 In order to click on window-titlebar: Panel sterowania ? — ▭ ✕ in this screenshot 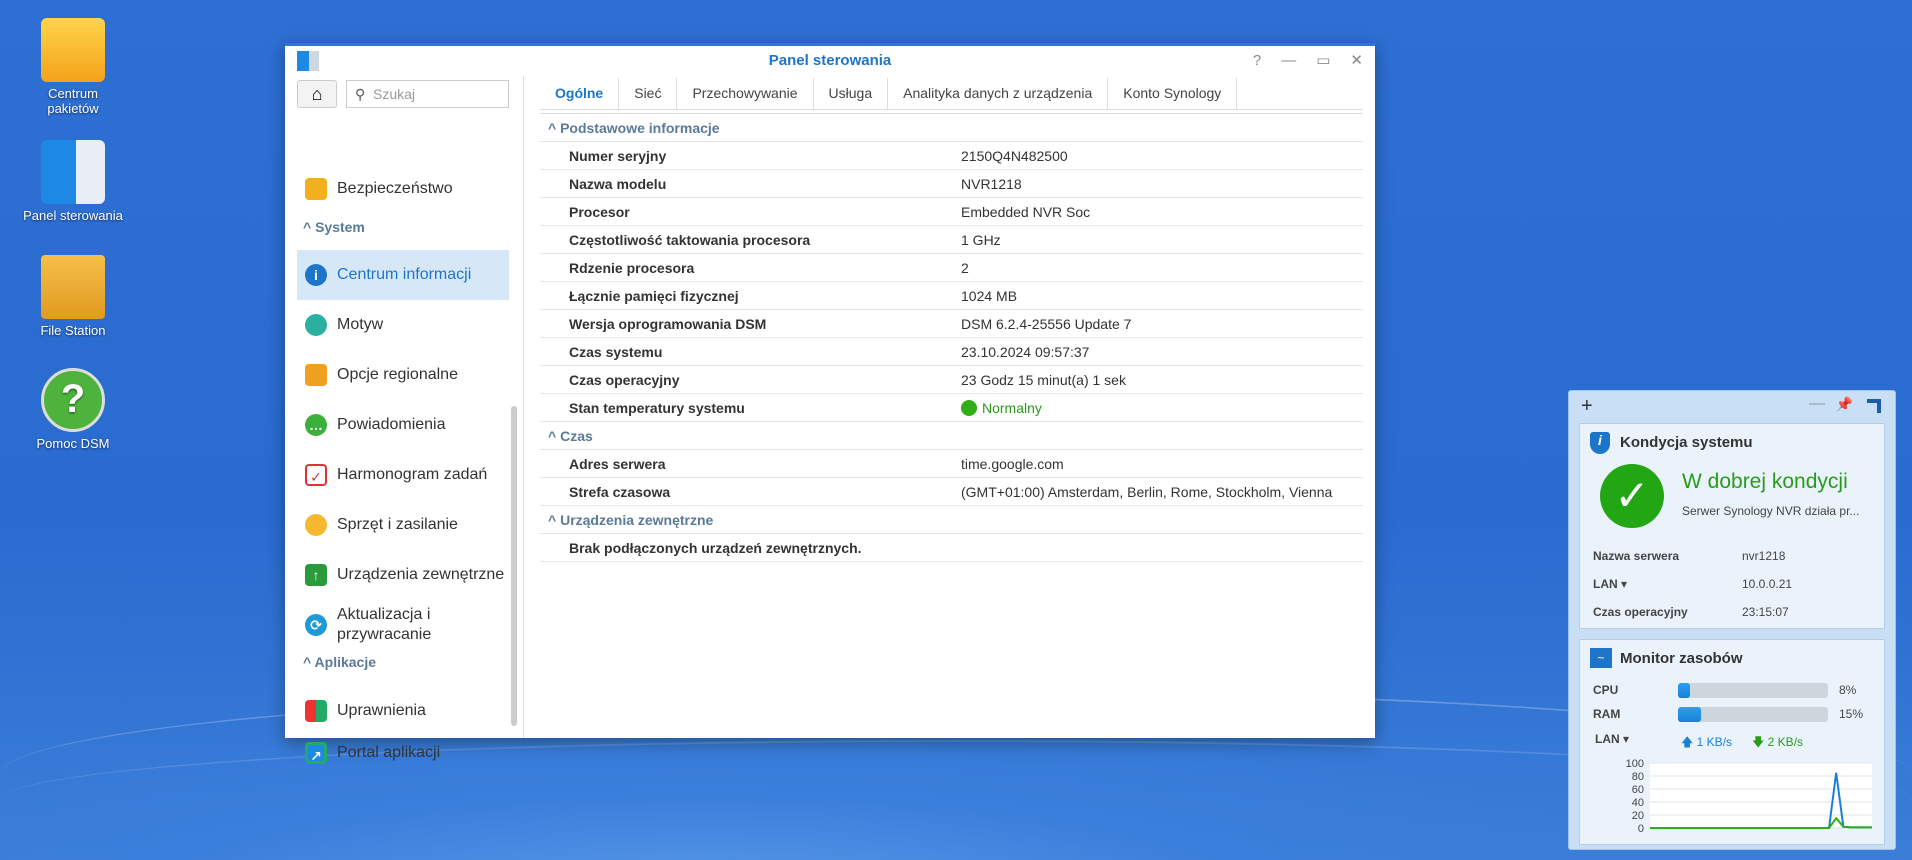, I will do `click(830, 61)`.